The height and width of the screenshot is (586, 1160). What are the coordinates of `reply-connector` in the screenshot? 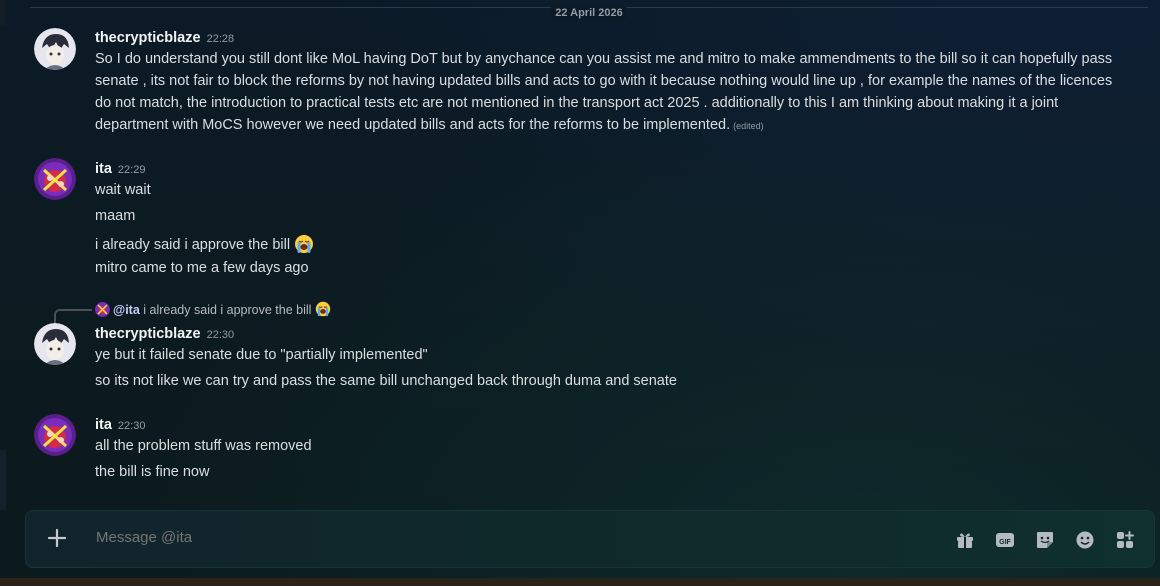 It's located at (73, 316).